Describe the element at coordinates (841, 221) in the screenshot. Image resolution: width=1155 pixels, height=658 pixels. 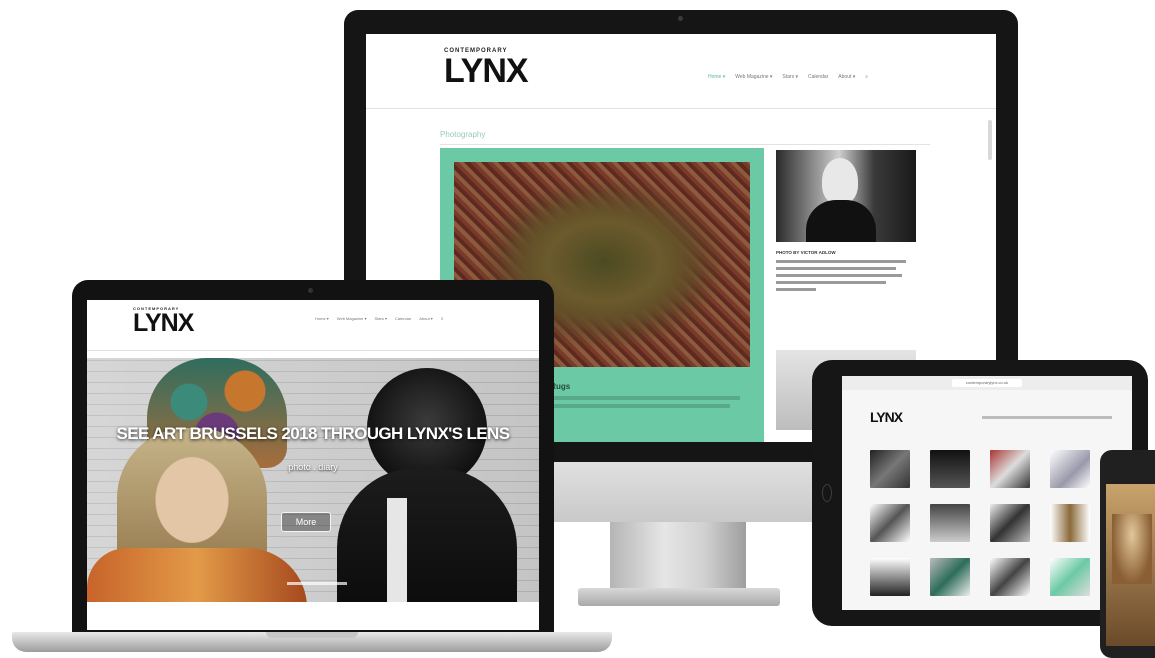
I see `portrait-body-image` at that location.